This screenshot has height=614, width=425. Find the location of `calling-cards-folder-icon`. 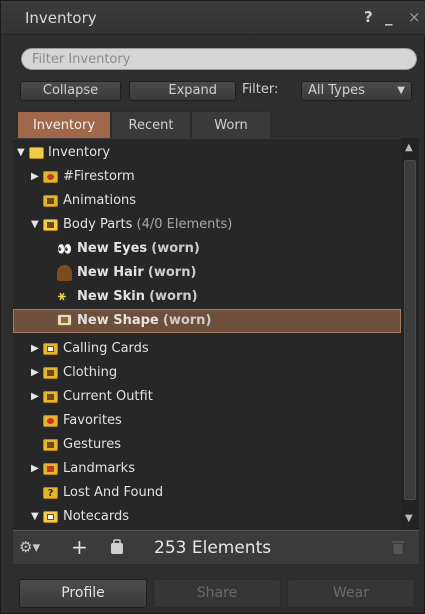

calling-cards-folder-icon is located at coordinates (50, 349).